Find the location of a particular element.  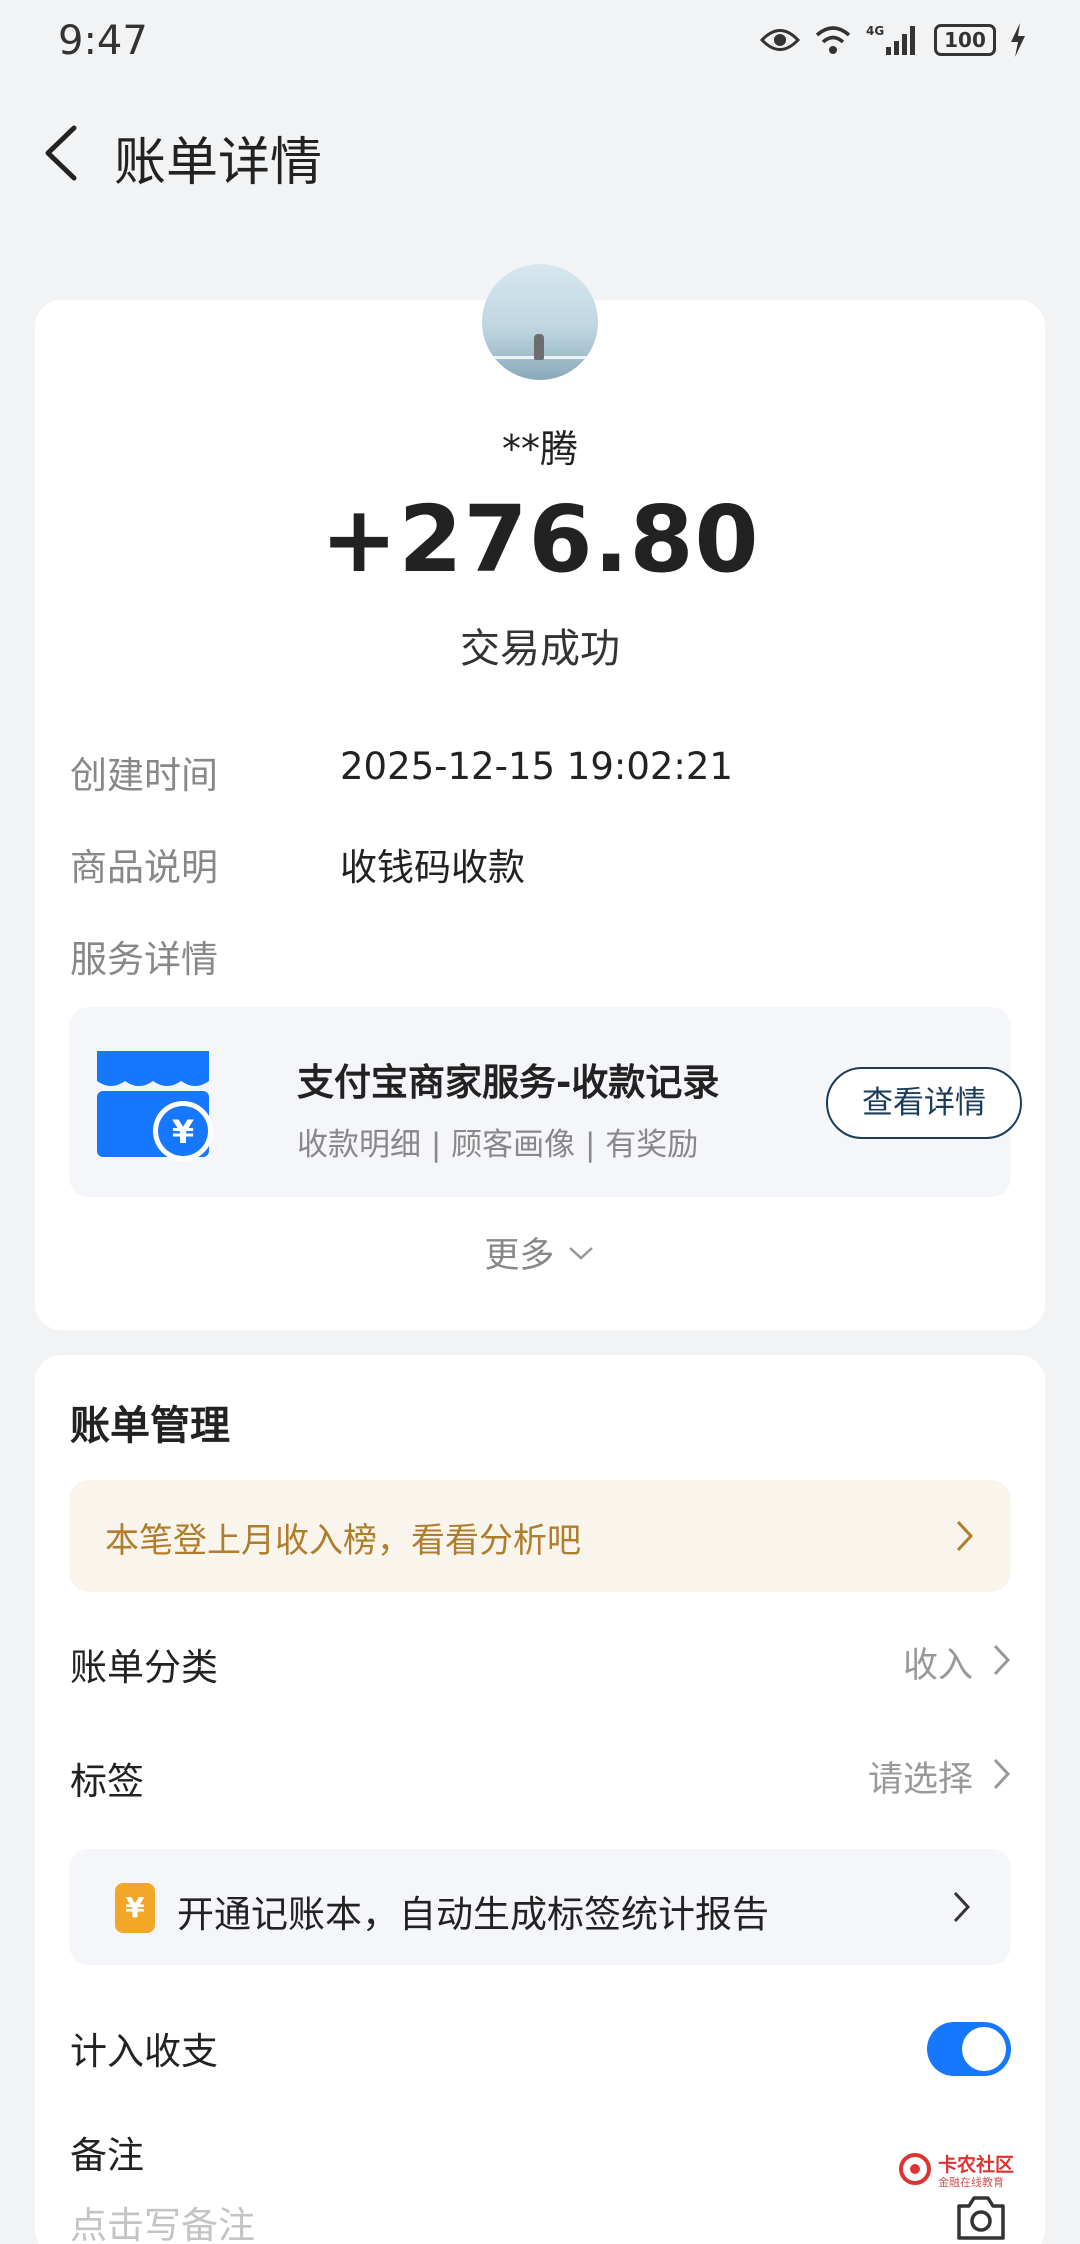

page-title: 账单详情 is located at coordinates (218, 163).